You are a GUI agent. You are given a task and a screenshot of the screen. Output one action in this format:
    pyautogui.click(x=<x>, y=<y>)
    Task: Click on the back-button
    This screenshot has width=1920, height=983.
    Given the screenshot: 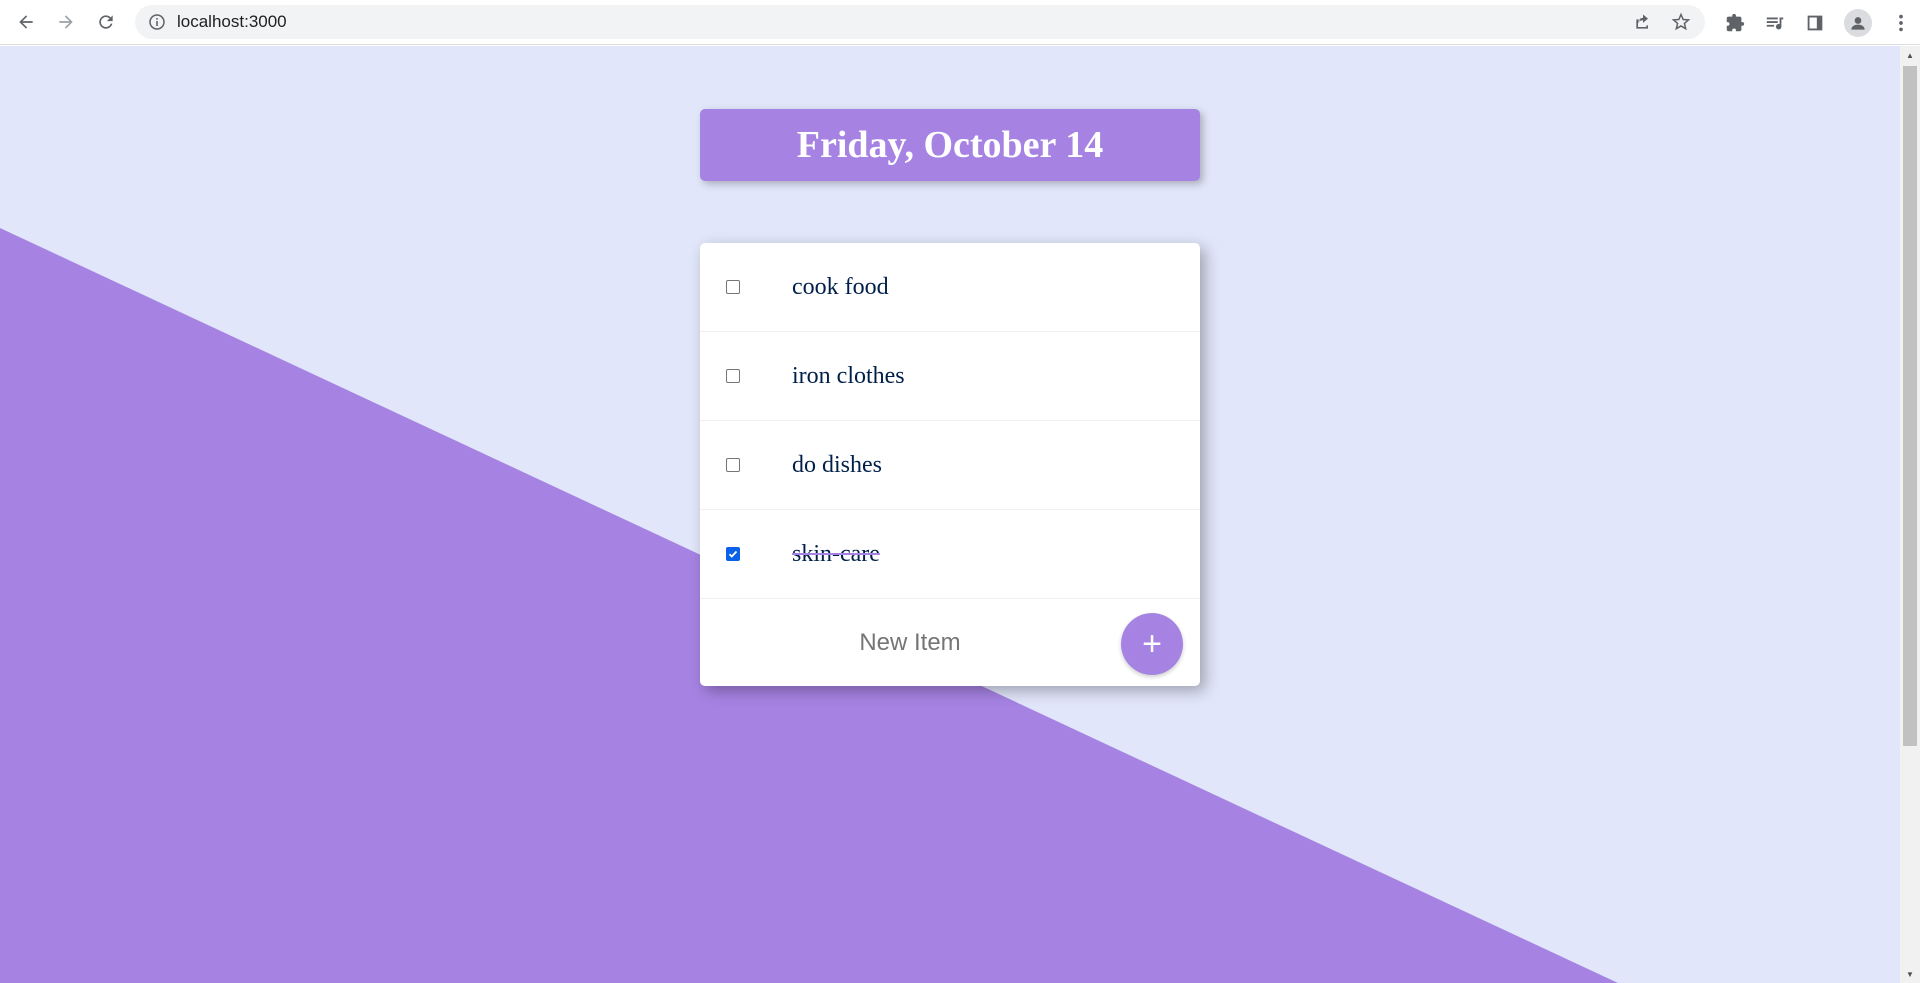 What is the action you would take?
    pyautogui.click(x=26, y=22)
    